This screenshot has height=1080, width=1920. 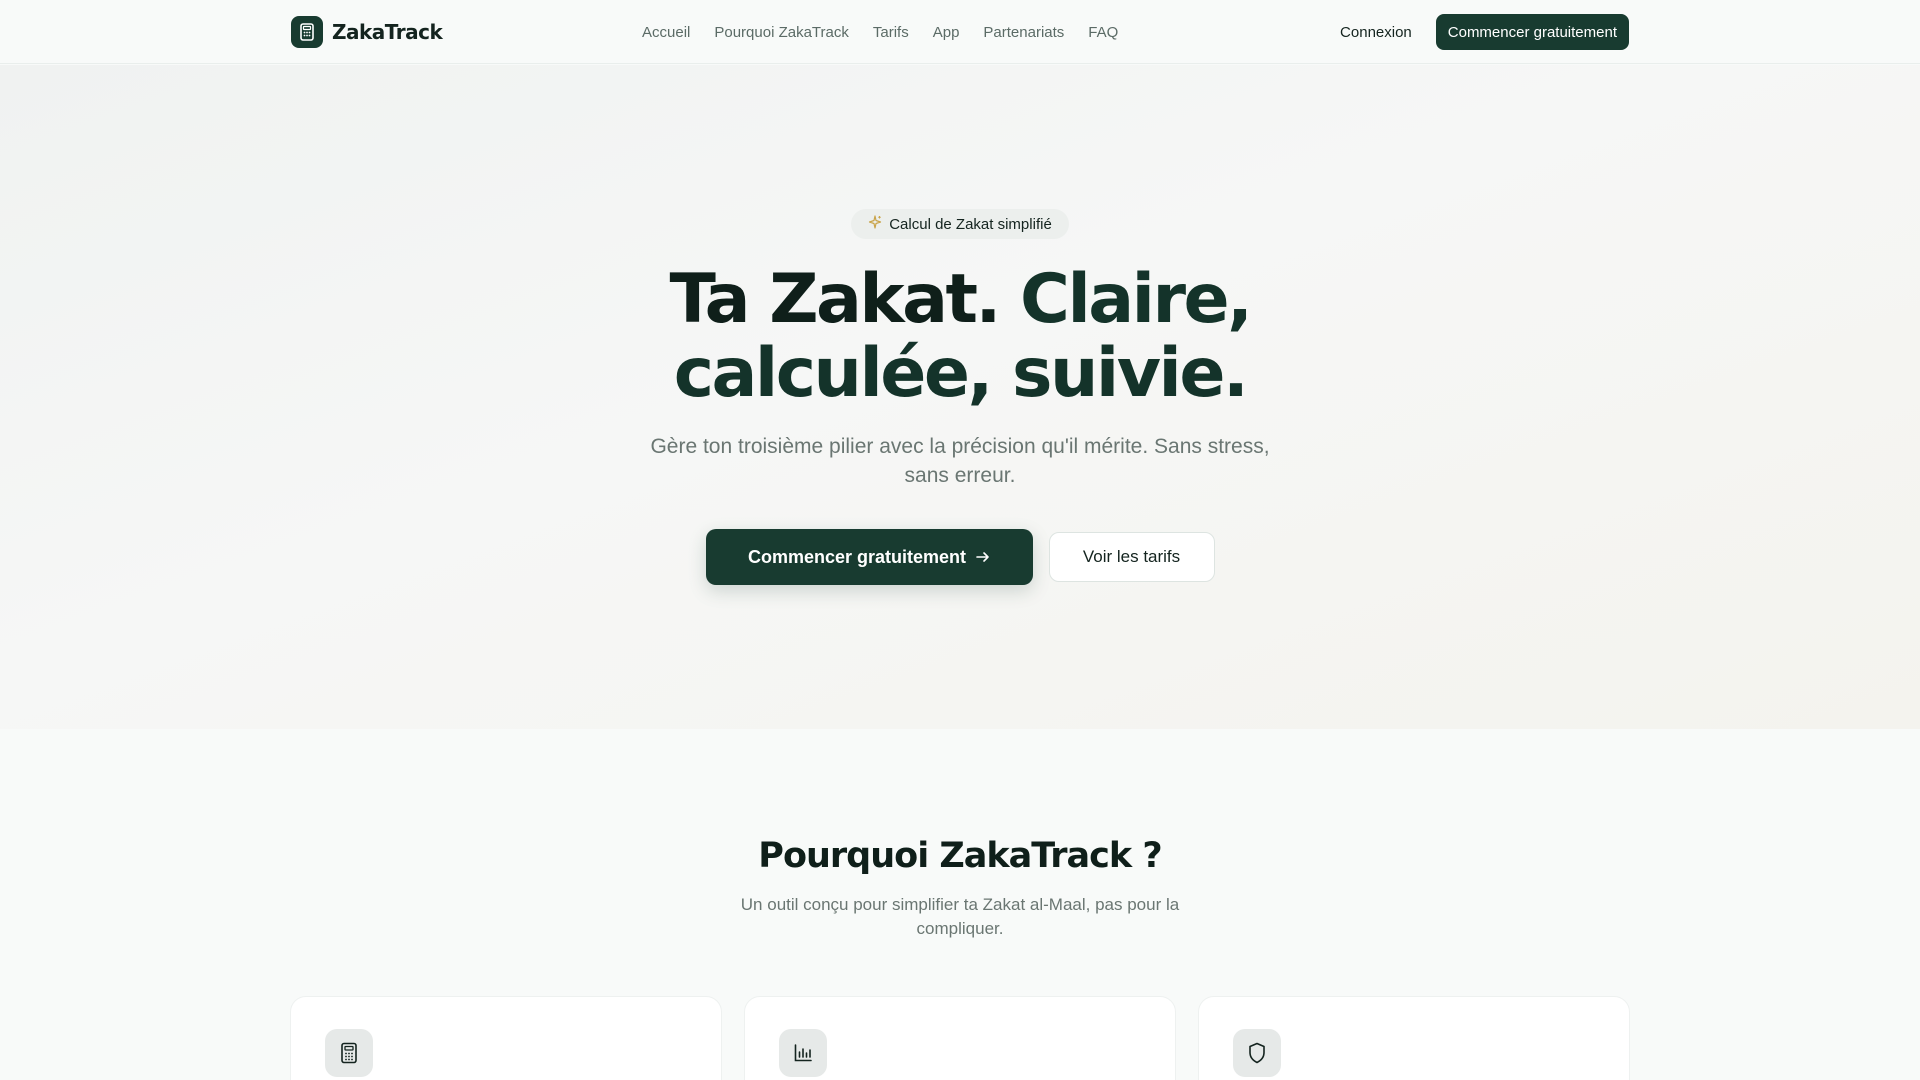 I want to click on hero-pricing-button: Voir les tarifs, so click(x=1131, y=557).